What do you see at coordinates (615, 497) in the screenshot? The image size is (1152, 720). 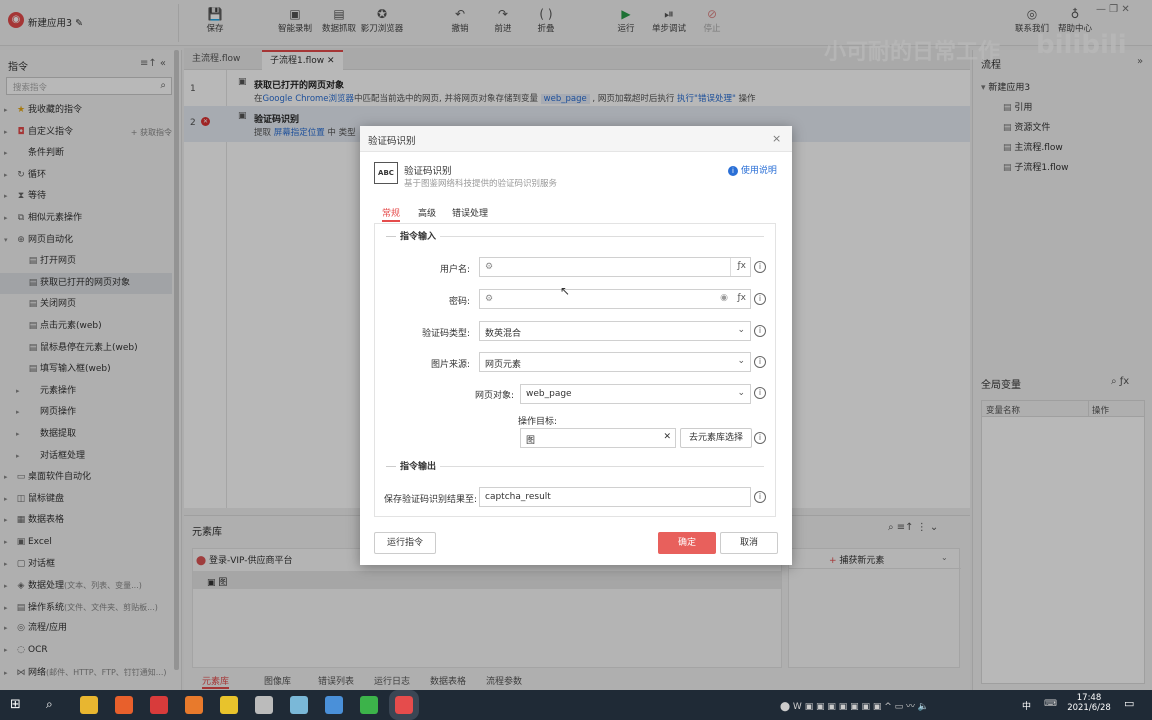 I see `save-result-input: captcha_result` at bounding box center [615, 497].